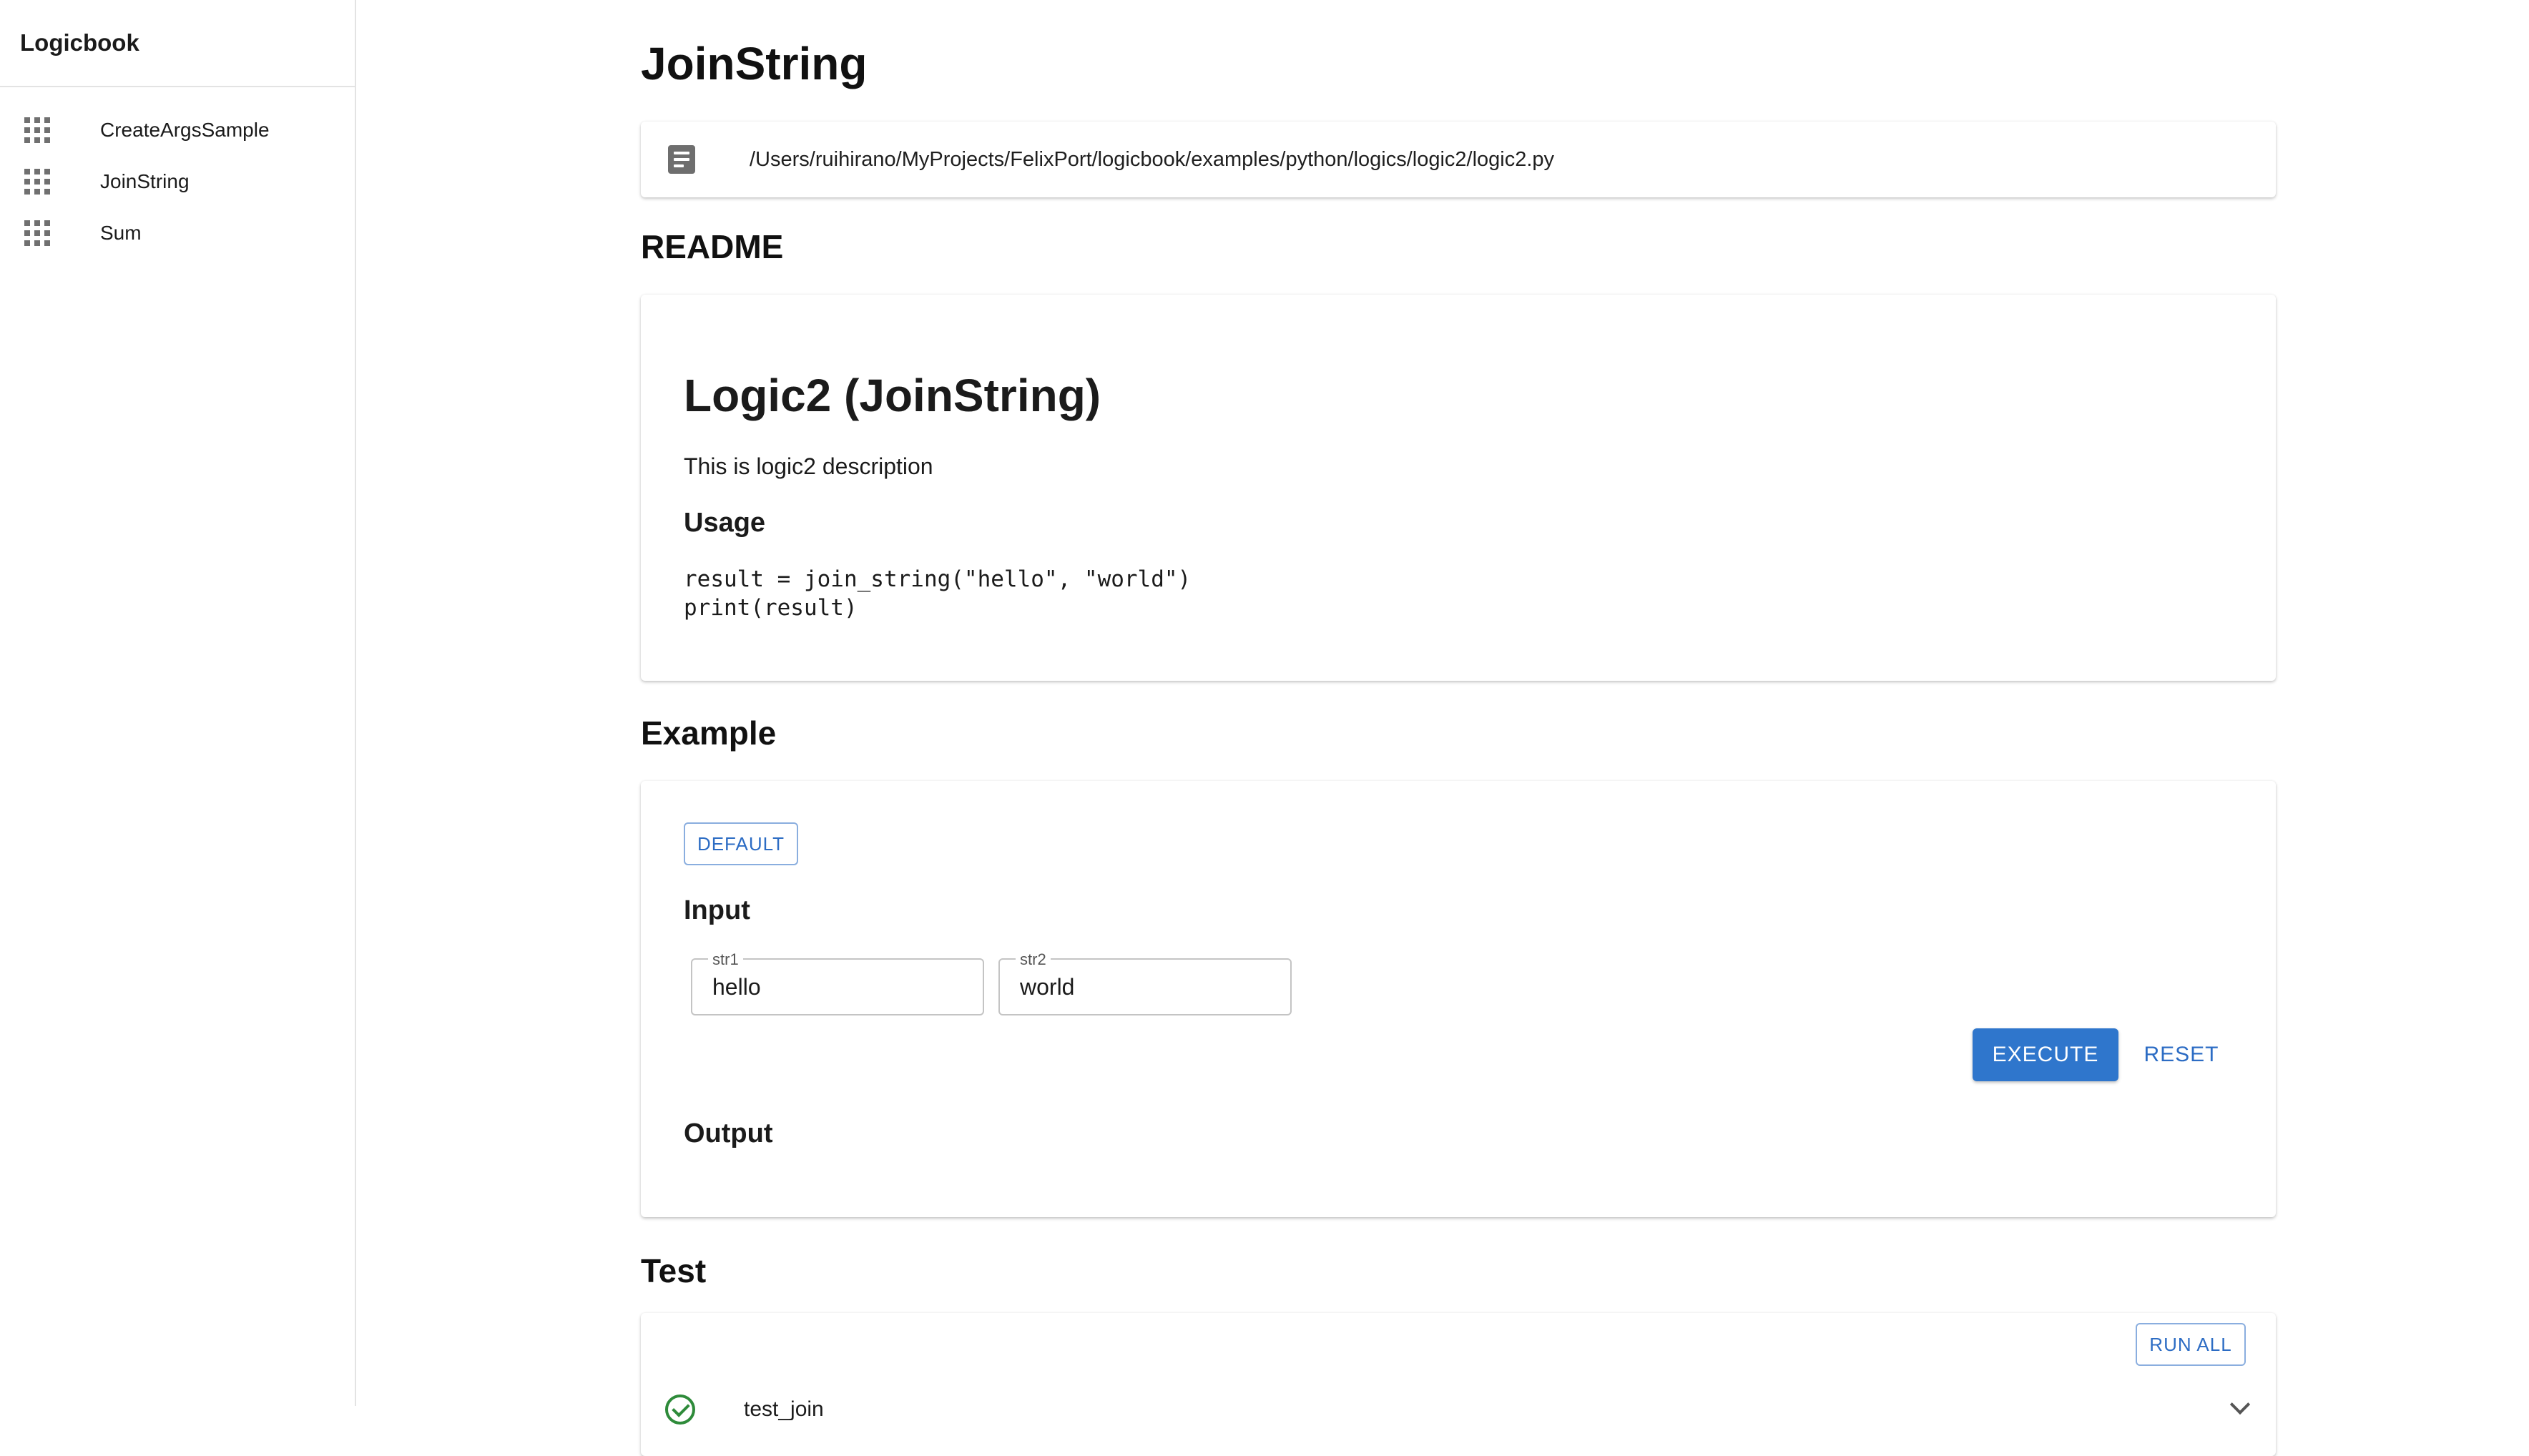  Describe the element at coordinates (725, 523) in the screenshot. I see `usage-heading: Usage` at that location.